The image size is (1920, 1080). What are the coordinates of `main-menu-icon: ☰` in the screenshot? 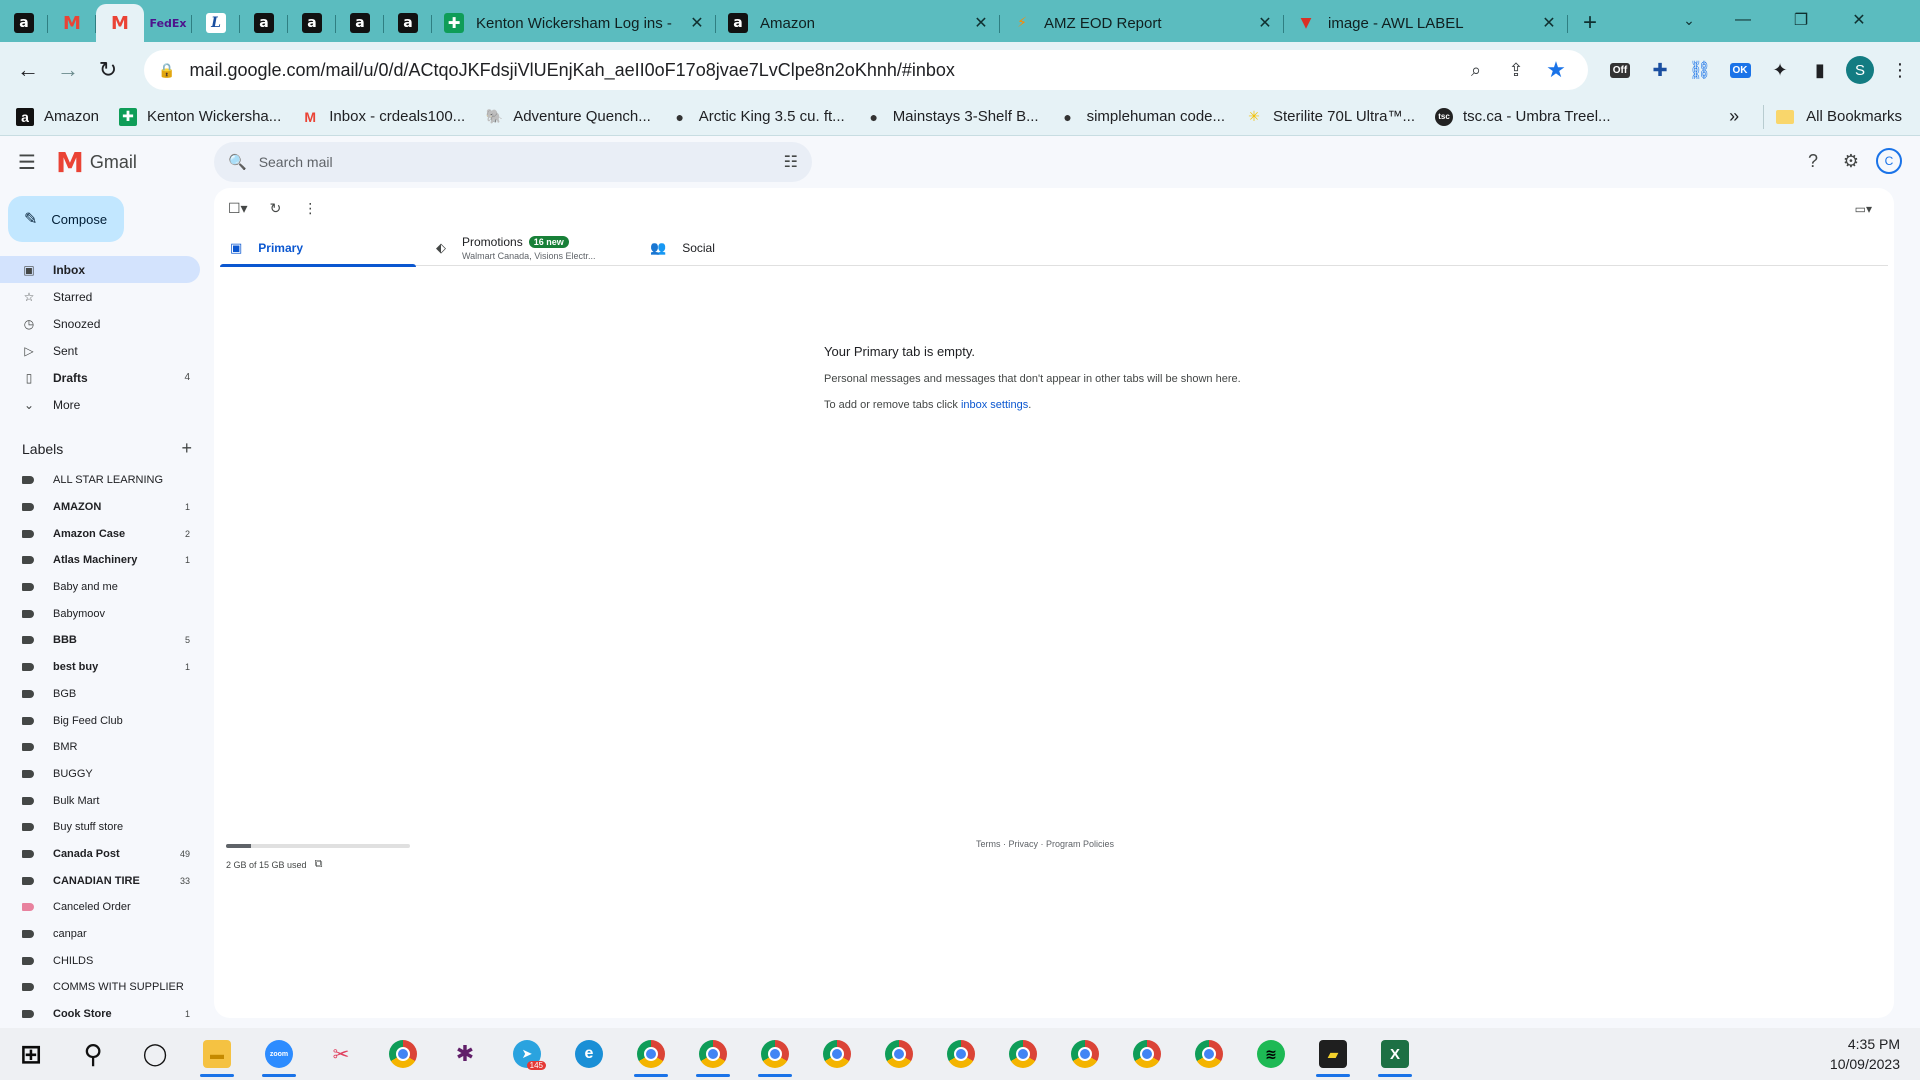 It's located at (30, 162).